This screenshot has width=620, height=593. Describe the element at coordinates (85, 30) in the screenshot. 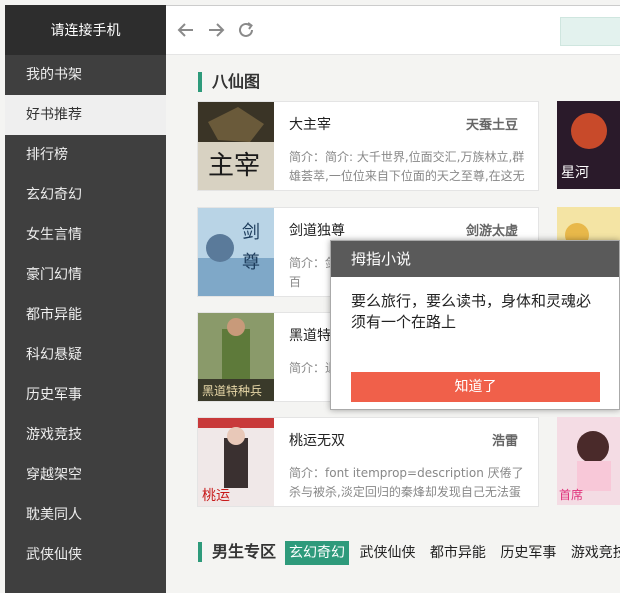

I see `connect-phone-header: 请连接手机` at that location.